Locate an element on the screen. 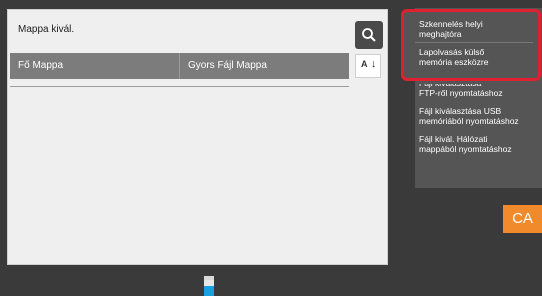 The height and width of the screenshot is (296, 542). sort-az-icon: A is located at coordinates (364, 64).